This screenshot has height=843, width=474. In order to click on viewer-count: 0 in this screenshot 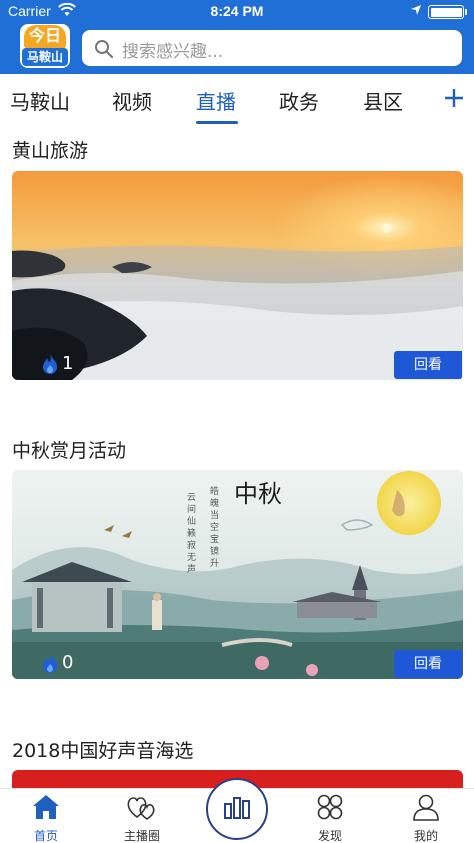, I will do `click(56, 664)`.